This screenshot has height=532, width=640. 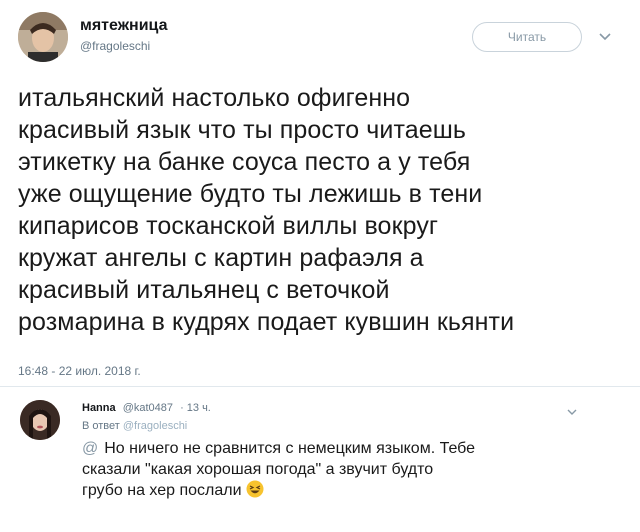 I want to click on divider, so click(x=320, y=386).